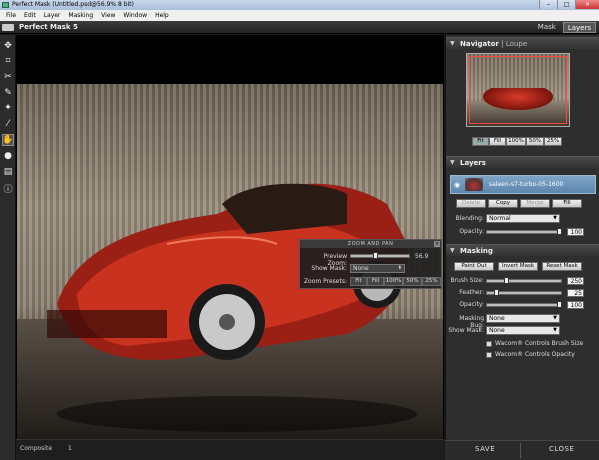  Describe the element at coordinates (8, 46) in the screenshot. I see `move-icon: ✥` at that location.